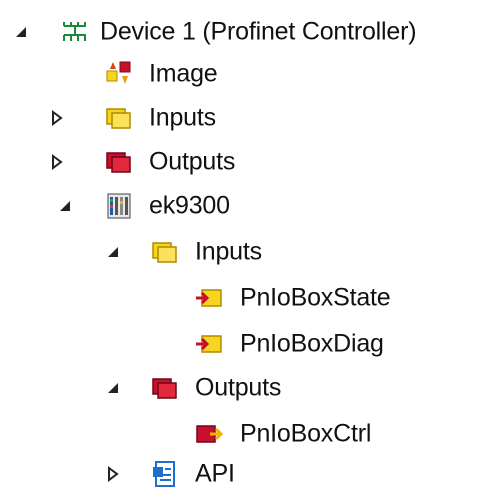 This screenshot has height=497, width=500. I want to click on tree-node-pnio-box-ctrl: PnIoBoxCtrl, so click(250, 434).